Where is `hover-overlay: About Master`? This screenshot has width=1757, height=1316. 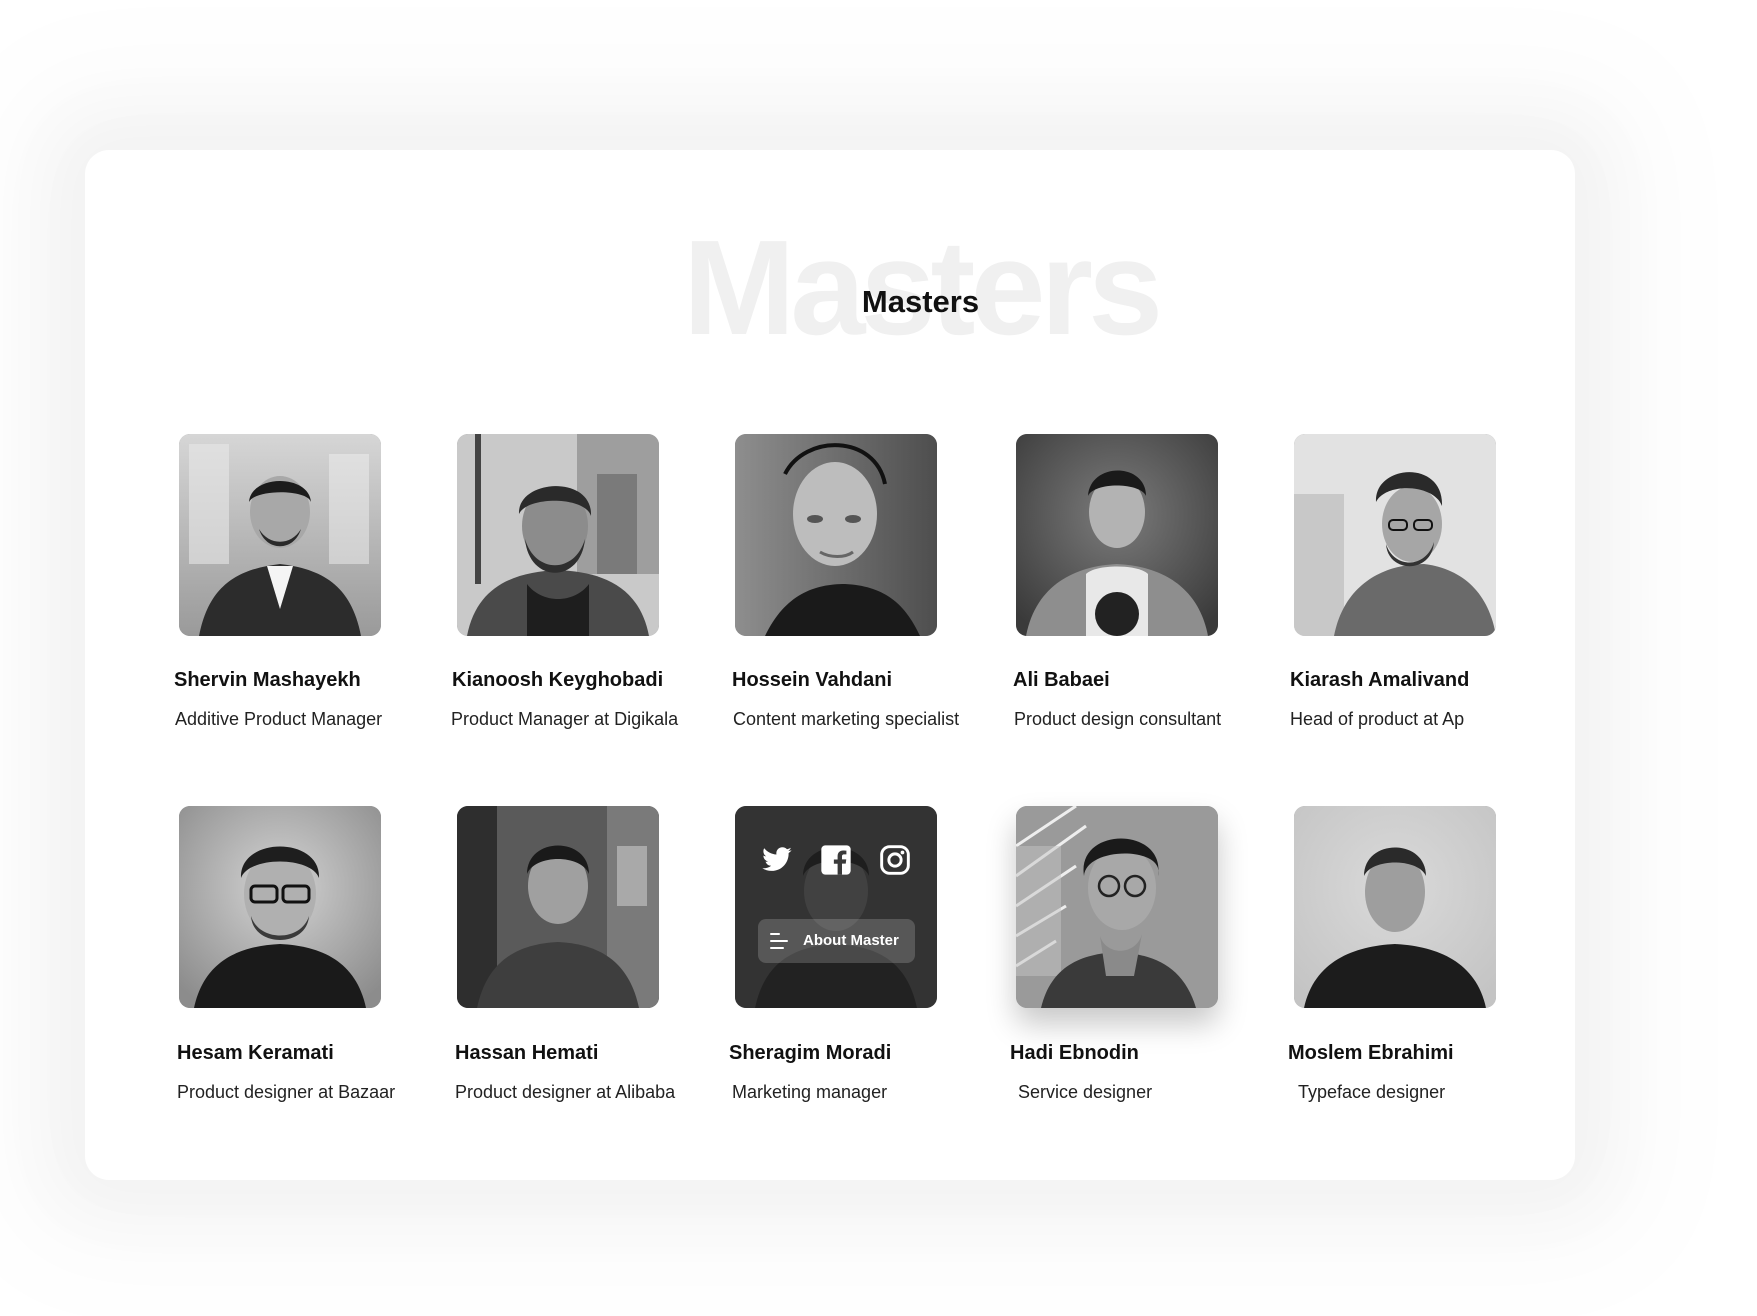
hover-overlay: About Master is located at coordinates (836, 907).